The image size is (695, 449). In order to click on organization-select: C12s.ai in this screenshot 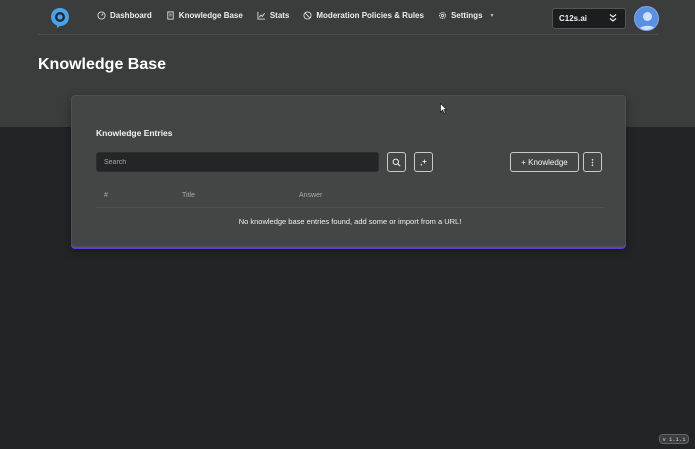, I will do `click(589, 18)`.